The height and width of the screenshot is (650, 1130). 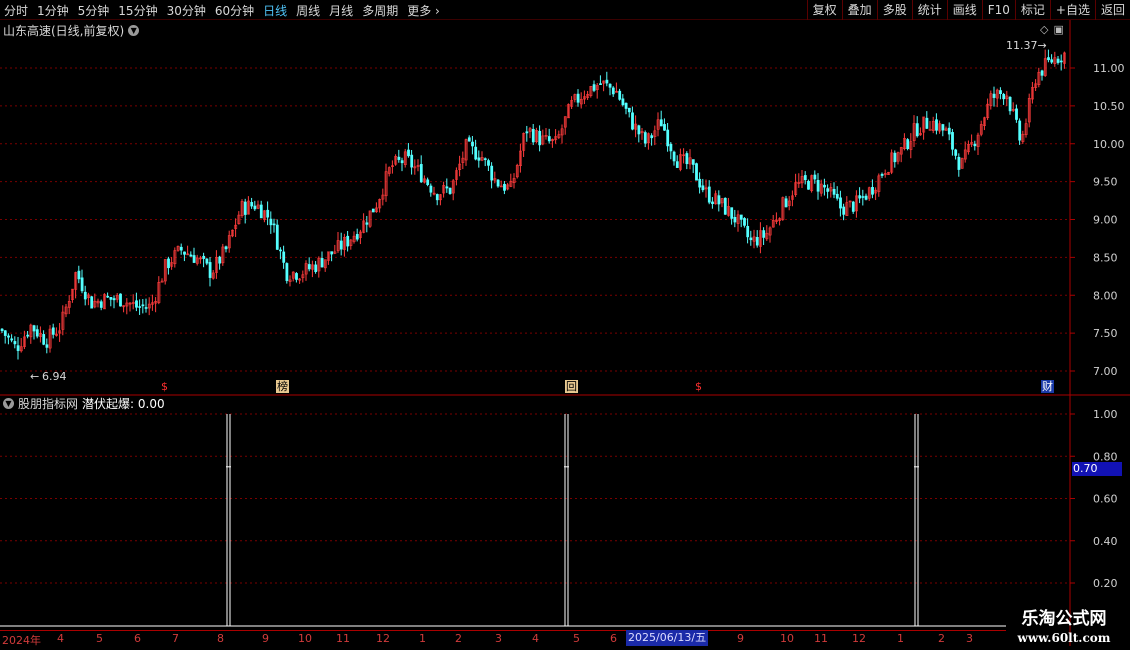 I want to click on watermark: 乐淘公式网 www.60lt.com, so click(x=1064, y=627).